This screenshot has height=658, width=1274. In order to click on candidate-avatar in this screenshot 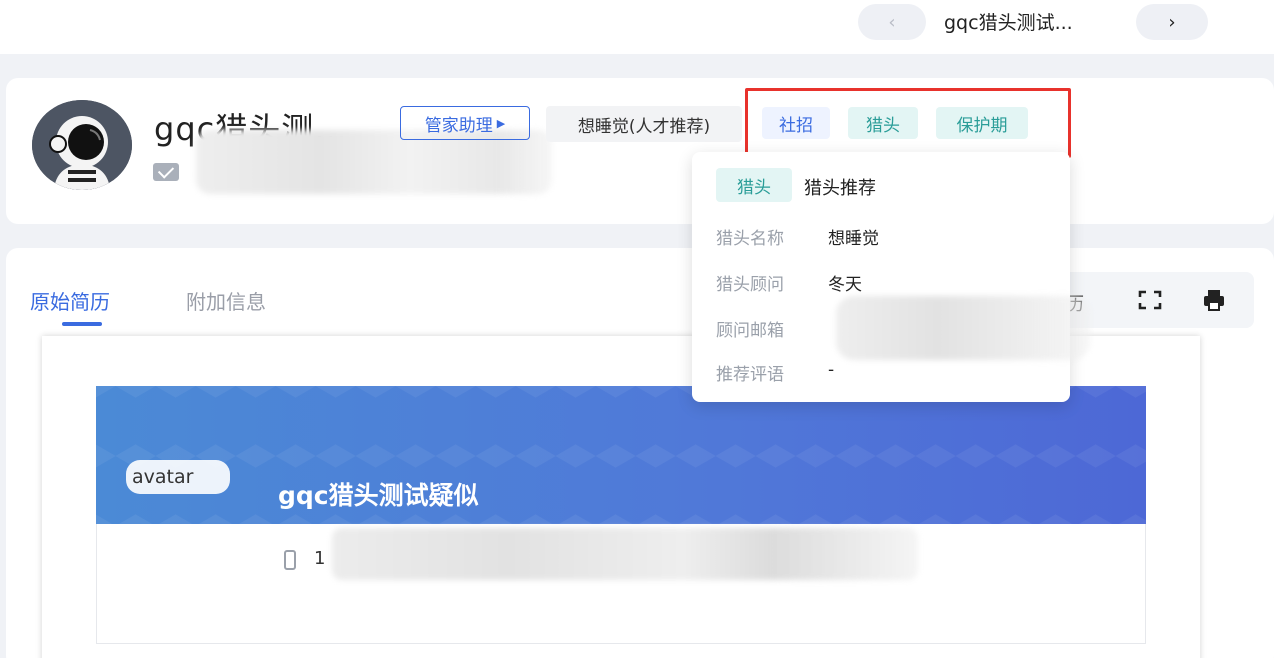, I will do `click(82, 145)`.